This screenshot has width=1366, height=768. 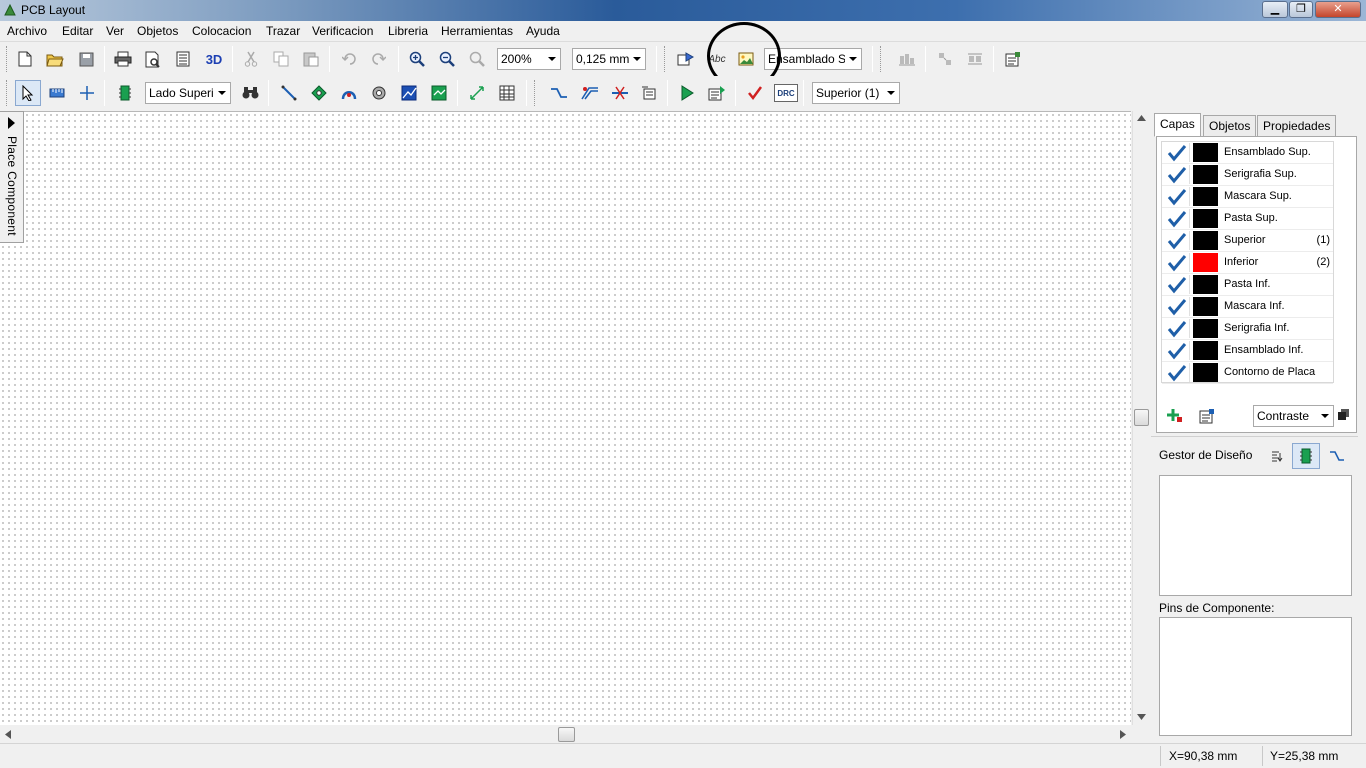 What do you see at coordinates (1177, 125) in the screenshot?
I see `tab-capas: Capas` at bounding box center [1177, 125].